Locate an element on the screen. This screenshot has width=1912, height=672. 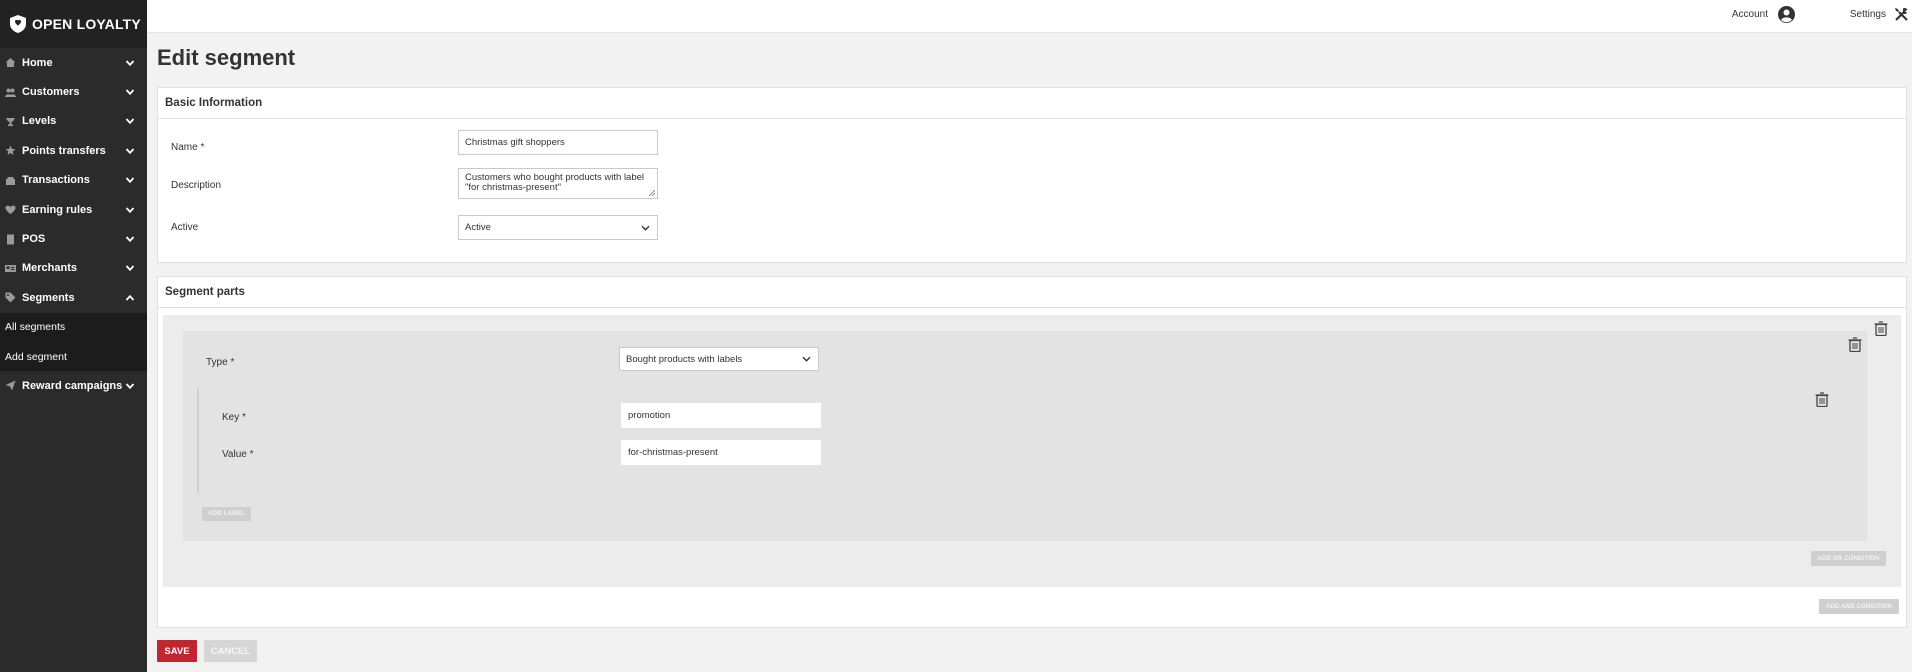
type-select: Bought products with labels is located at coordinates (719, 359).